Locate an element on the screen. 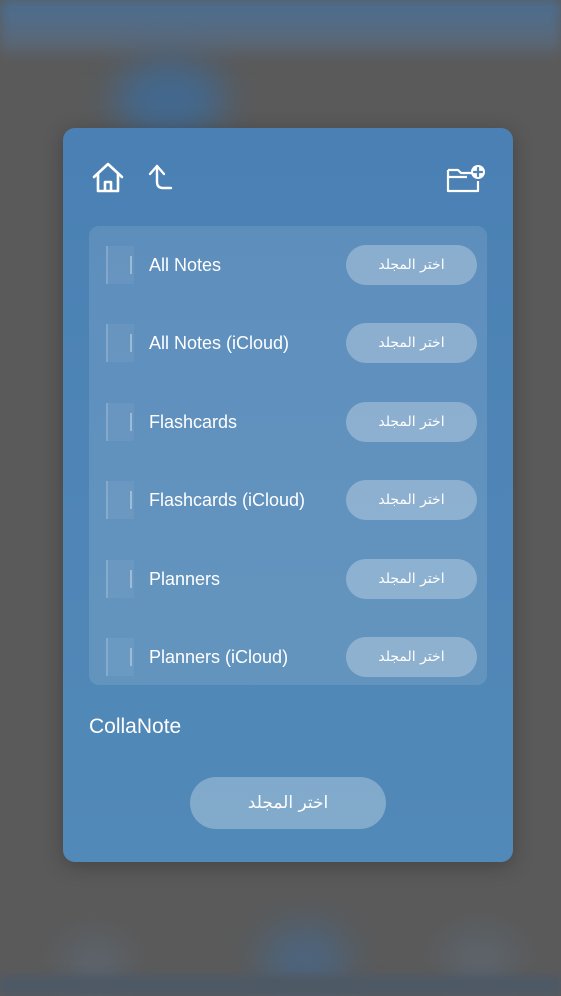 The width and height of the screenshot is (561, 996). home-button is located at coordinates (108, 178).